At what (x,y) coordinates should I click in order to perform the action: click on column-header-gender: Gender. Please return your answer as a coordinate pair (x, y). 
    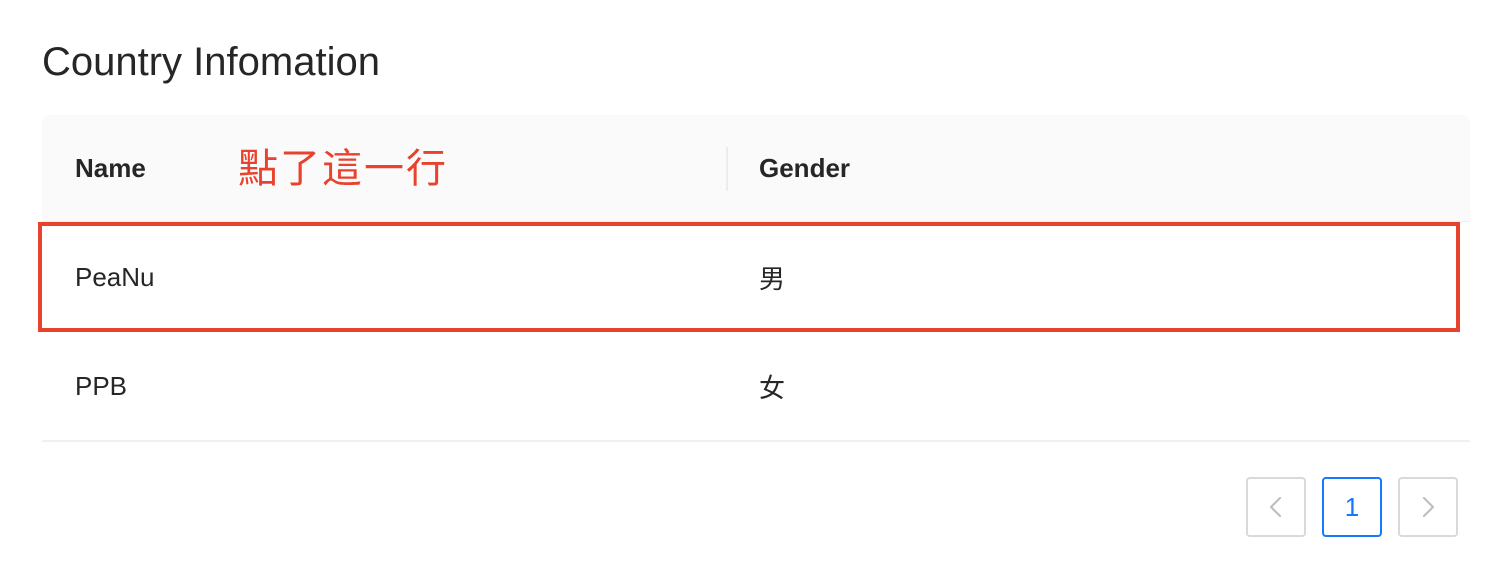
    Looking at the image, I should click on (804, 168).